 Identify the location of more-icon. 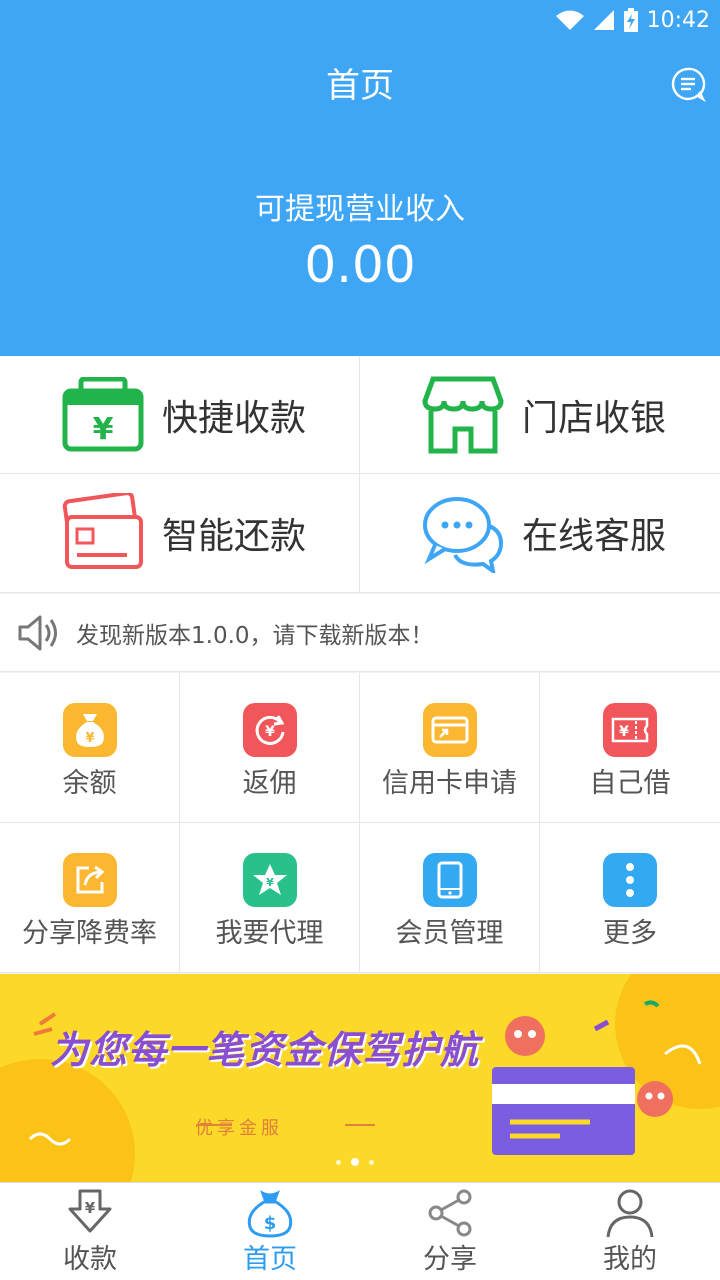
(630, 880).